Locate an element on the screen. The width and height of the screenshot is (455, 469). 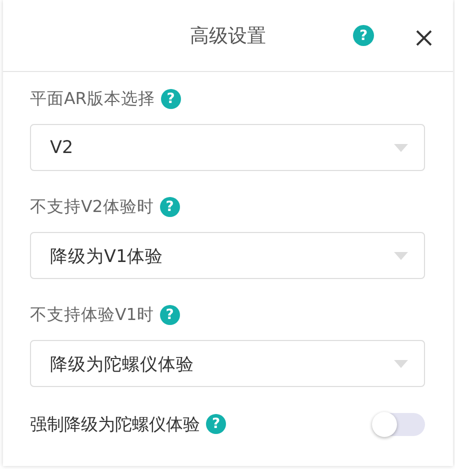
field-label: 平面AR版本选择 is located at coordinates (92, 99).